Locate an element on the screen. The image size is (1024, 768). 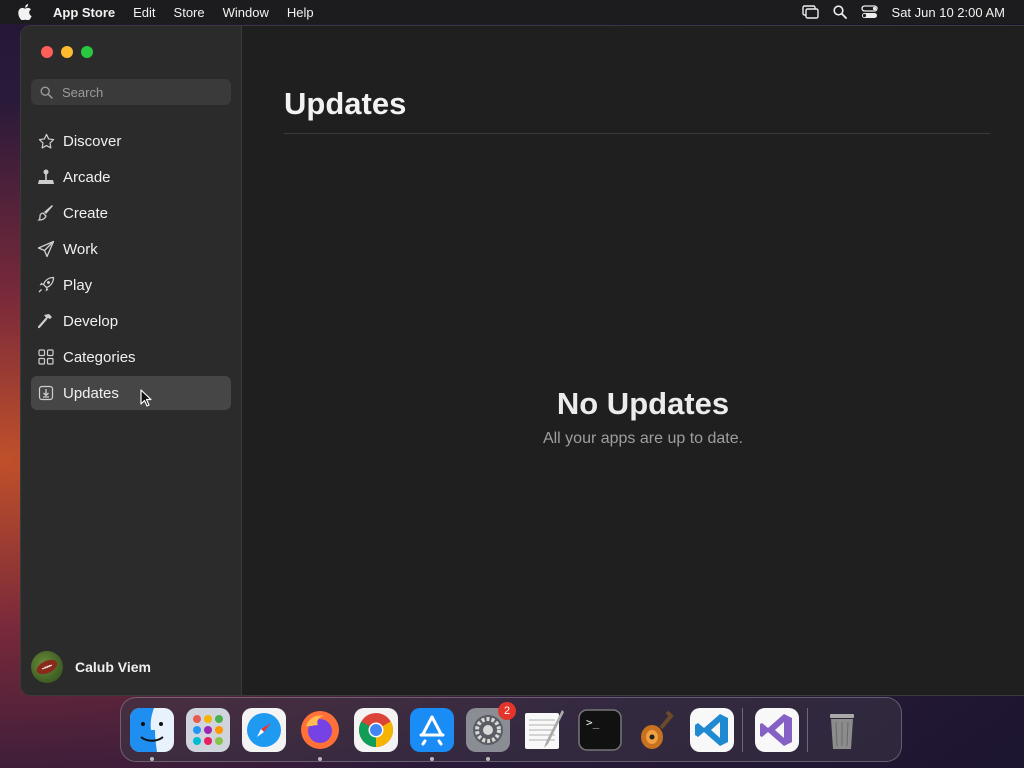
close-window-button is located at coordinates (47, 52).